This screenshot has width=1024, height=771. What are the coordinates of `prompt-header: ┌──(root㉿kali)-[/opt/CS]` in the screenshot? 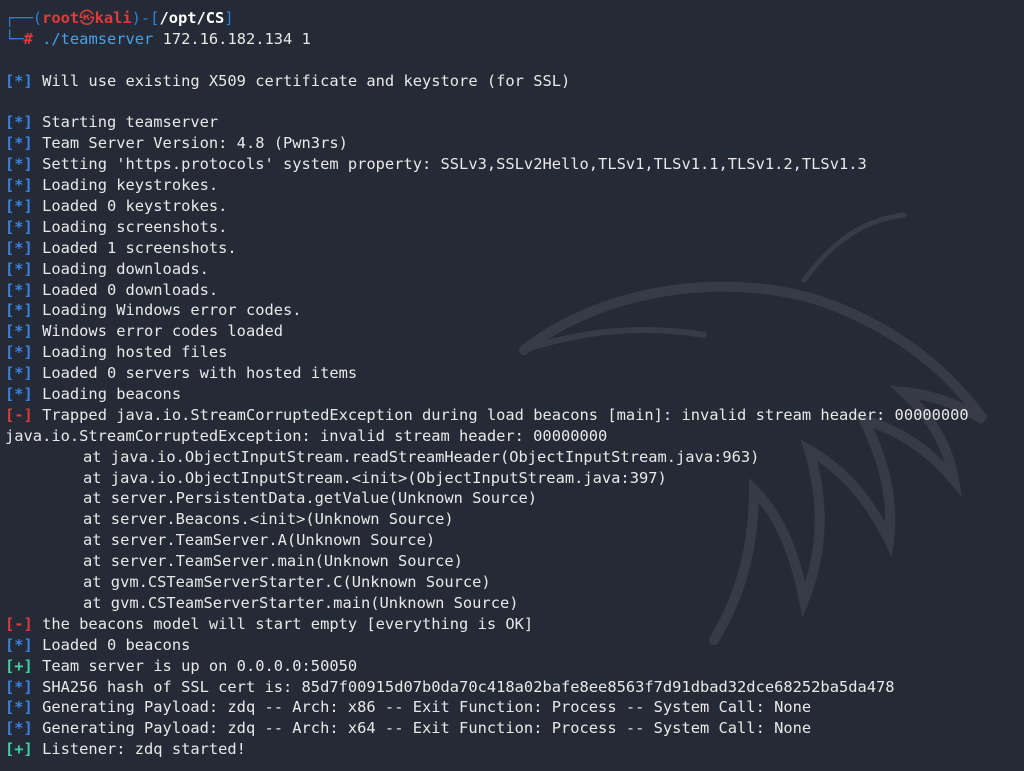 It's located at (514, 18).